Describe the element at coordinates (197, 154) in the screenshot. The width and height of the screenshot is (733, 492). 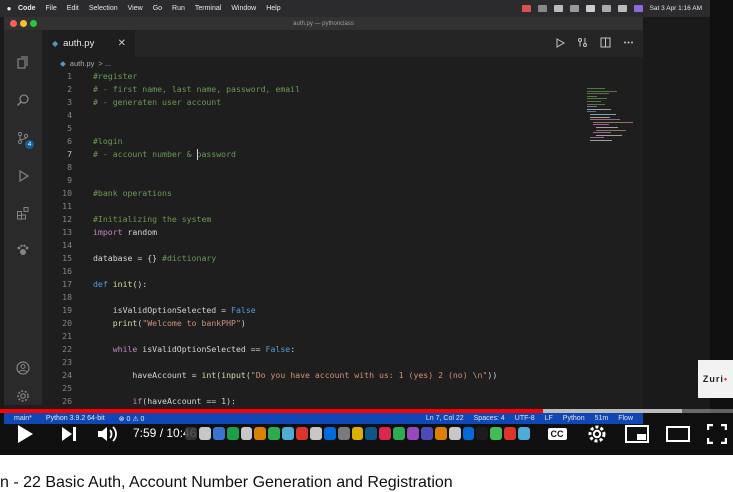
I see `text-cursor` at that location.